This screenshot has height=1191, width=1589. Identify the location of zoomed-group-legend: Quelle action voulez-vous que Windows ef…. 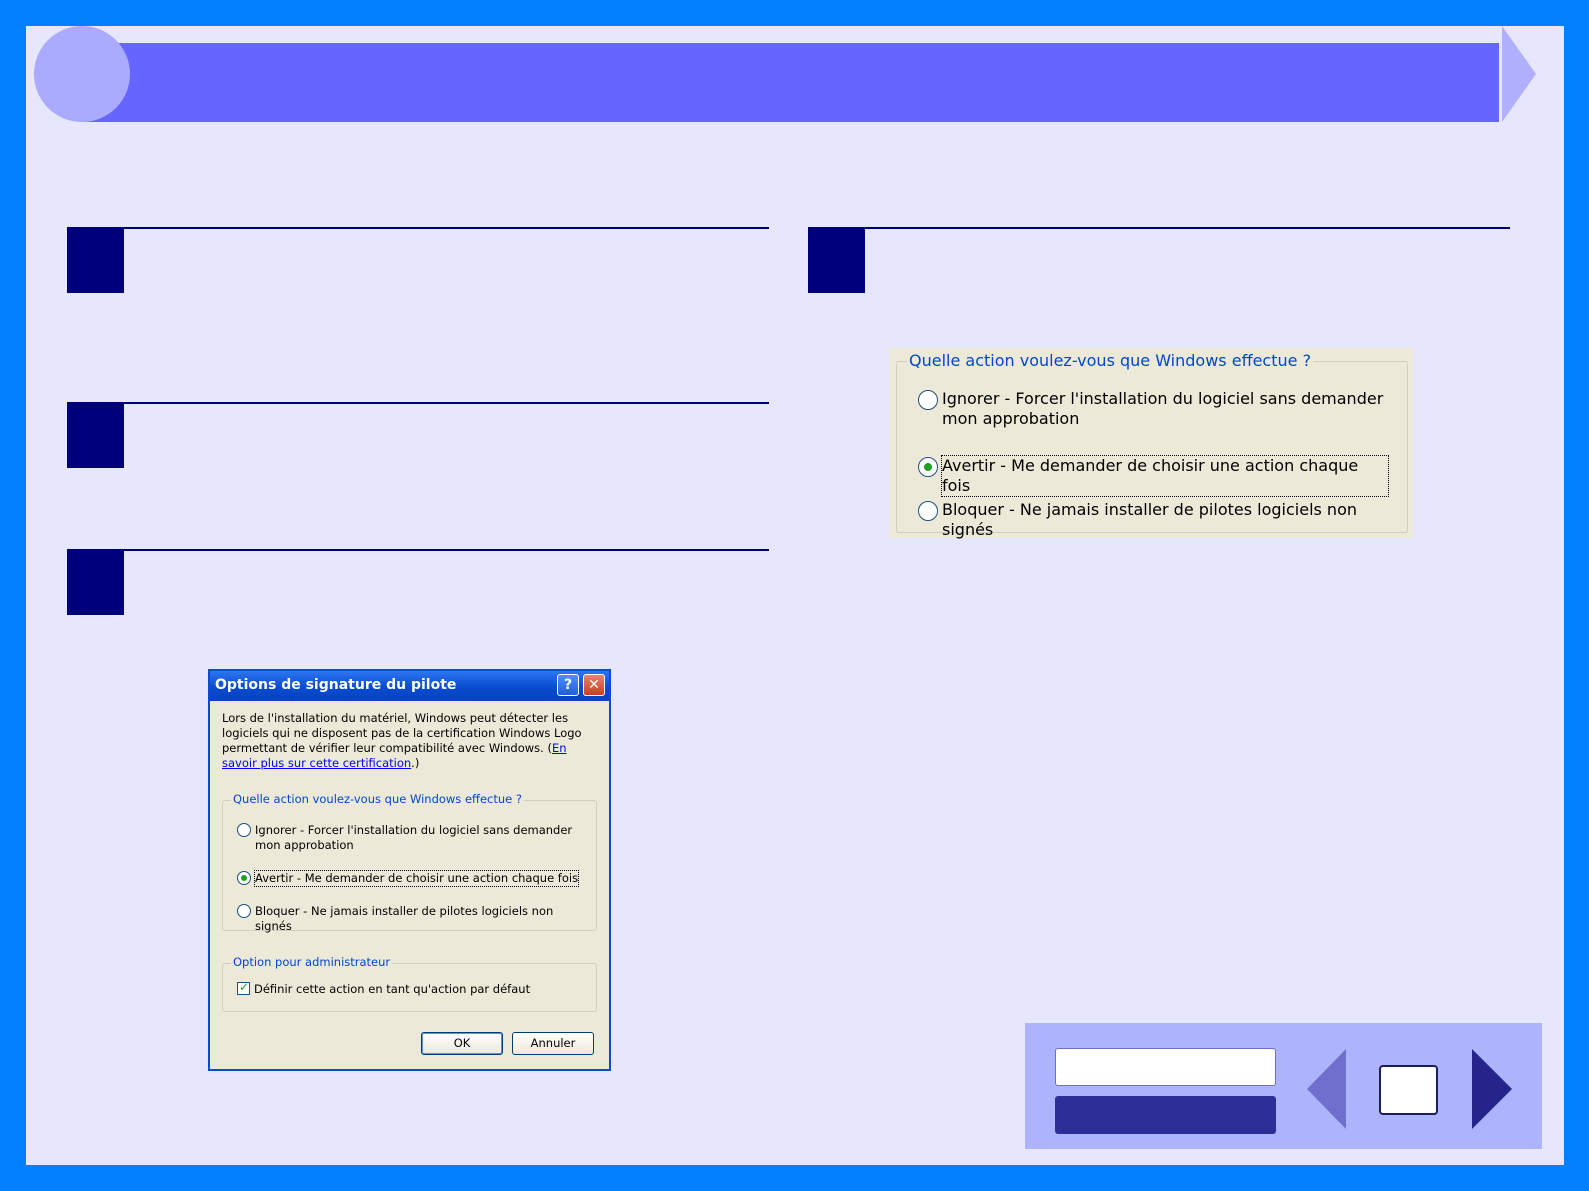
(1110, 360).